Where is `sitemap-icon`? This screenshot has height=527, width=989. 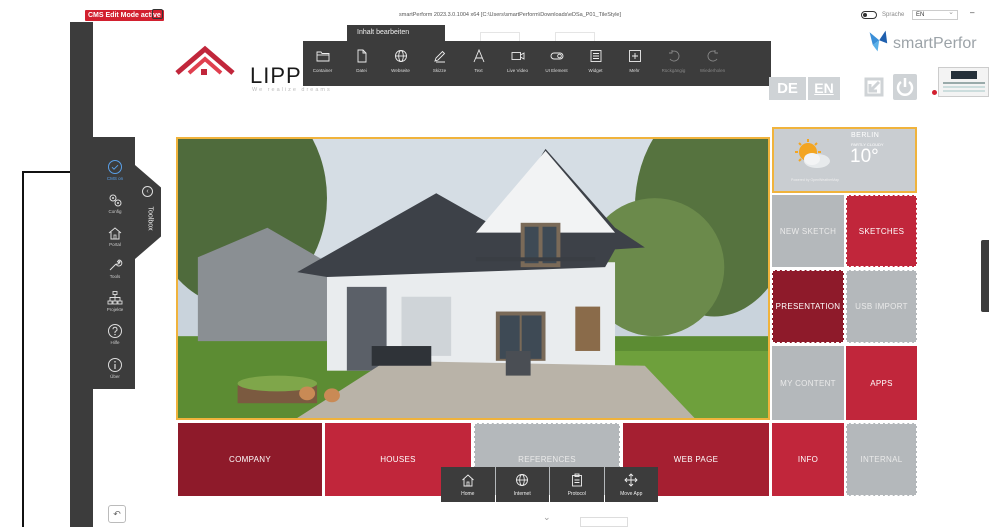 sitemap-icon is located at coordinates (115, 298).